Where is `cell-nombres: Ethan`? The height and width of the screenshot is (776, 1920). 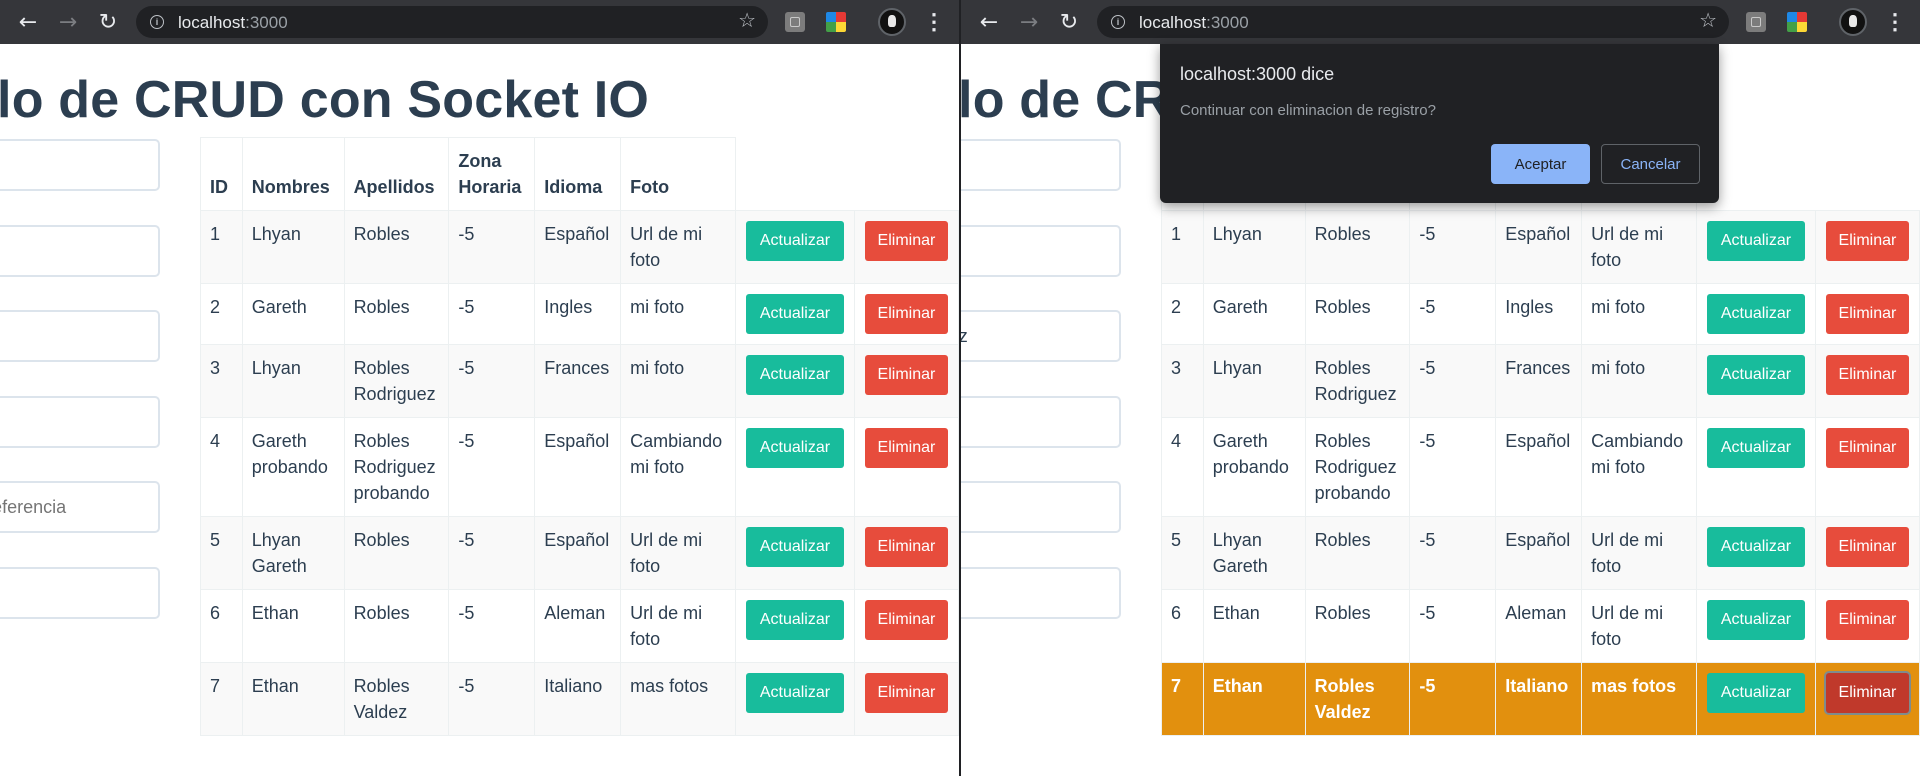 cell-nombres: Ethan is located at coordinates (1254, 699).